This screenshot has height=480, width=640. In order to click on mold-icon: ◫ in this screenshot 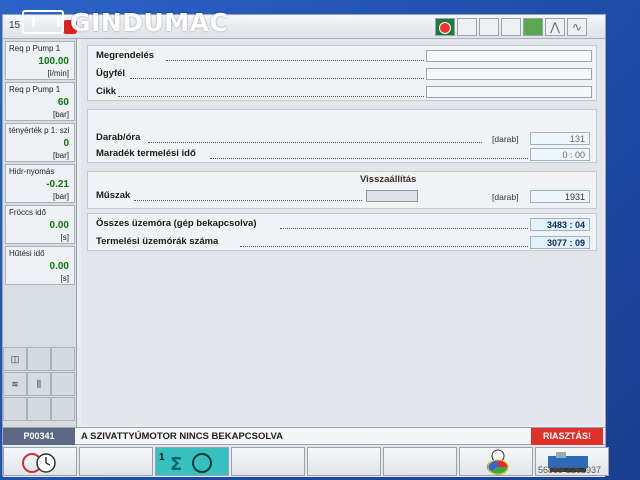, I will do `click(15, 359)`.